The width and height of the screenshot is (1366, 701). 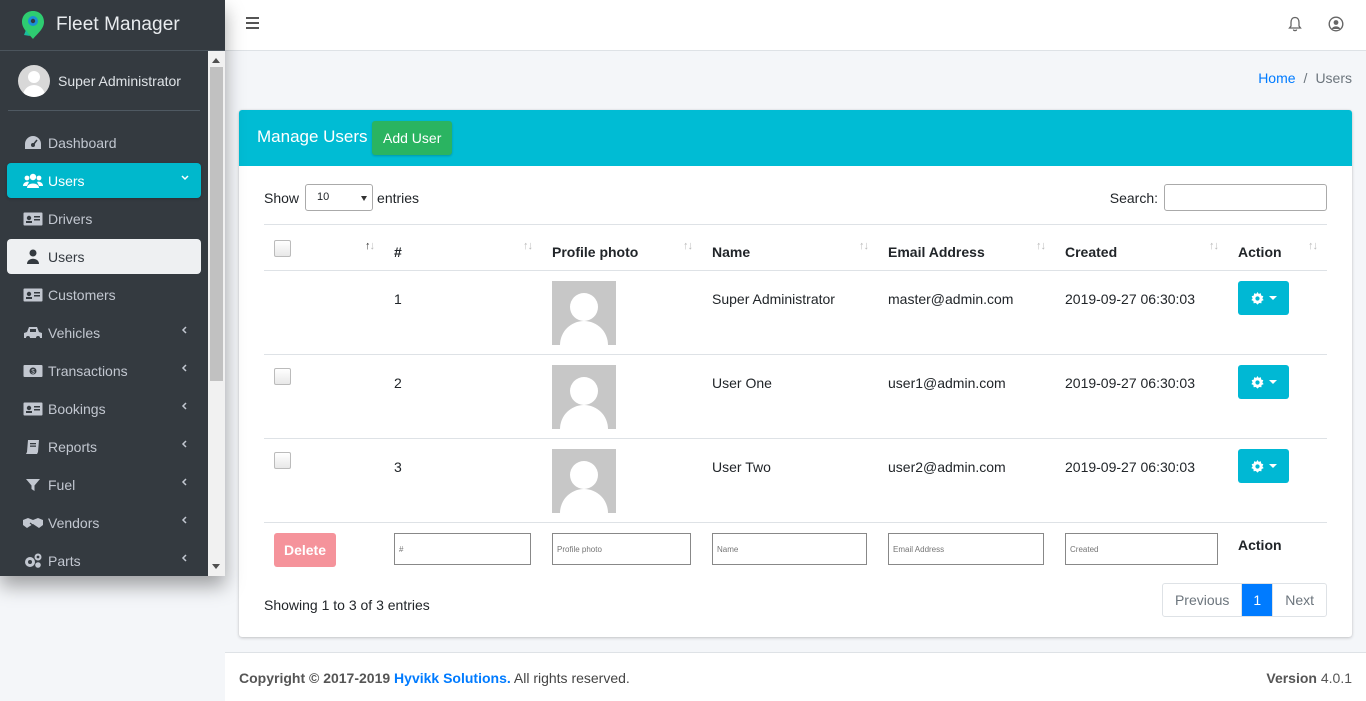 What do you see at coordinates (1309, 678) in the screenshot?
I see `version: Version 4.0.1` at bounding box center [1309, 678].